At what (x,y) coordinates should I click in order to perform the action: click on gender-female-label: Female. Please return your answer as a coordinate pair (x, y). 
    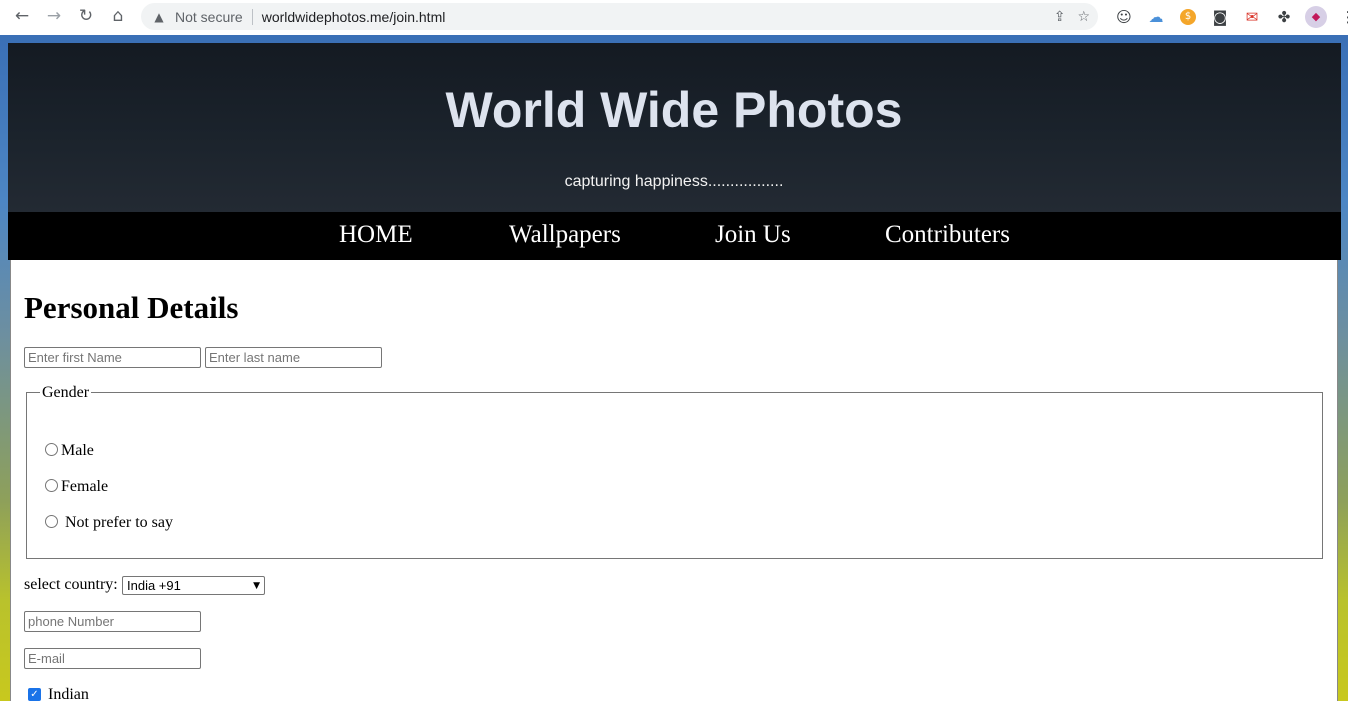
    Looking at the image, I should click on (85, 486).